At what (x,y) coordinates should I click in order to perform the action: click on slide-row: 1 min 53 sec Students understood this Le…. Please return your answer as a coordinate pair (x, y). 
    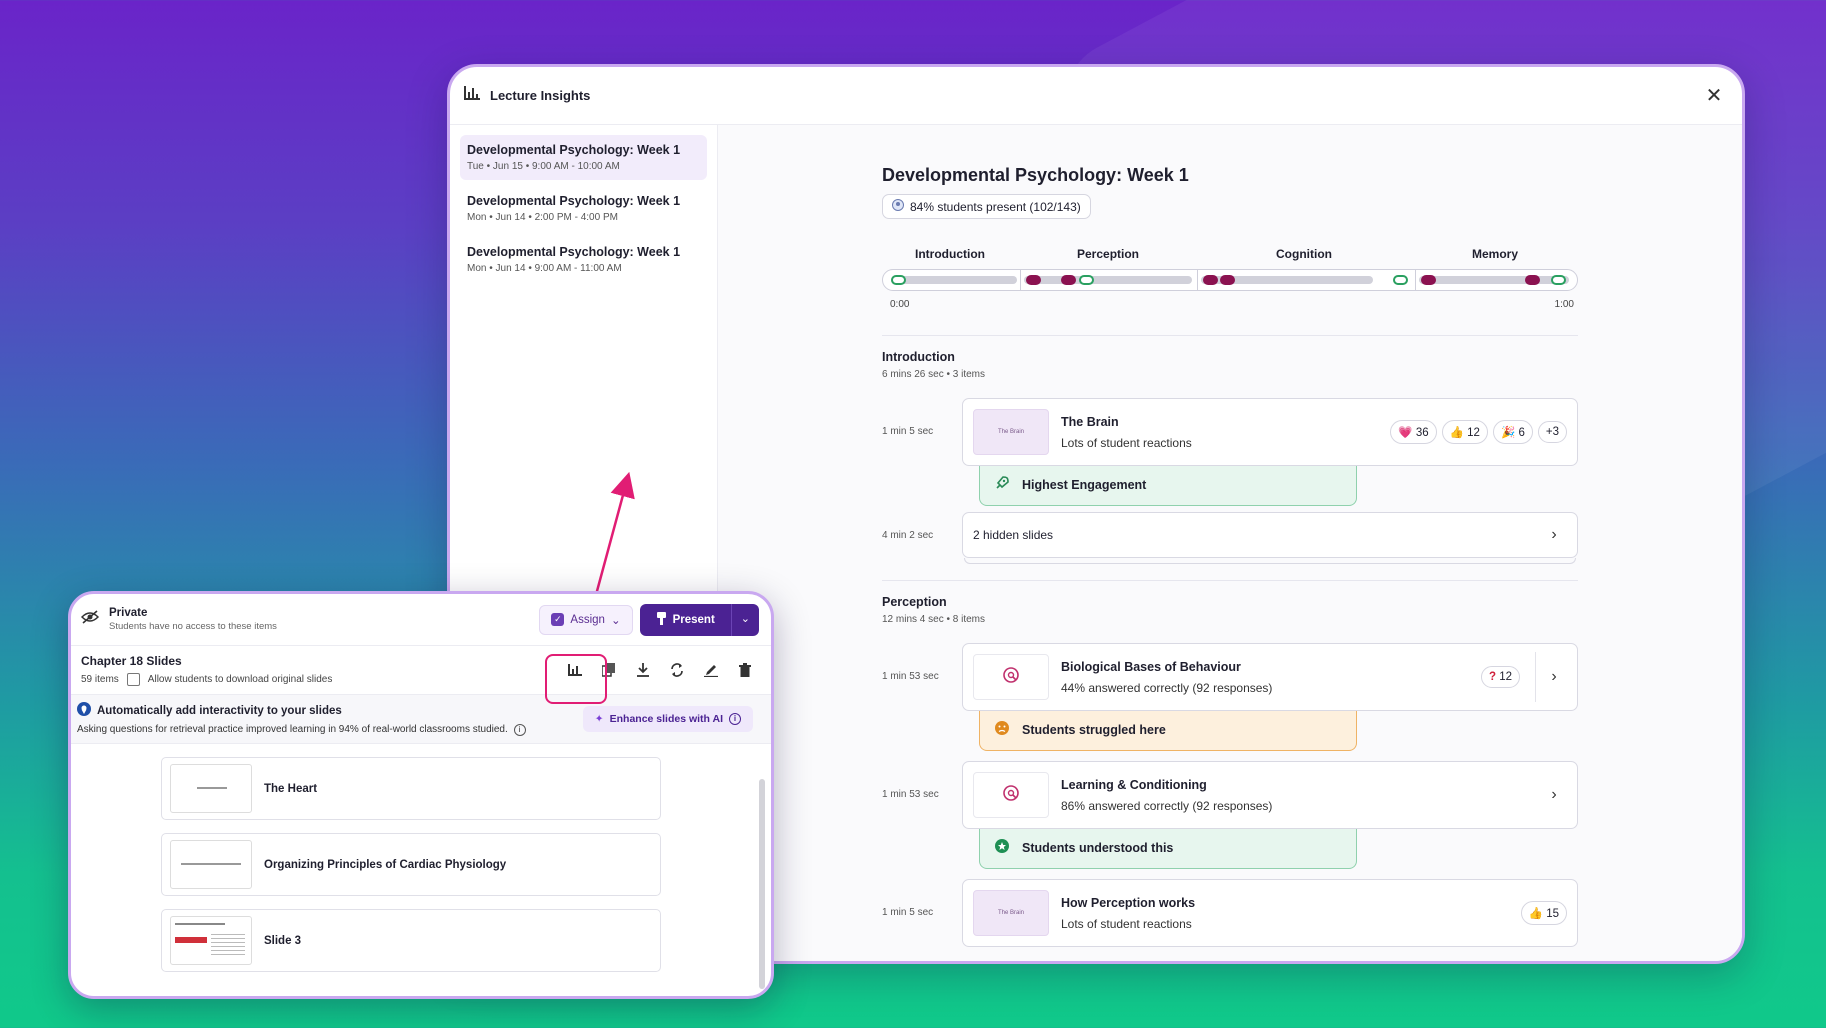
    Looking at the image, I should click on (1230, 815).